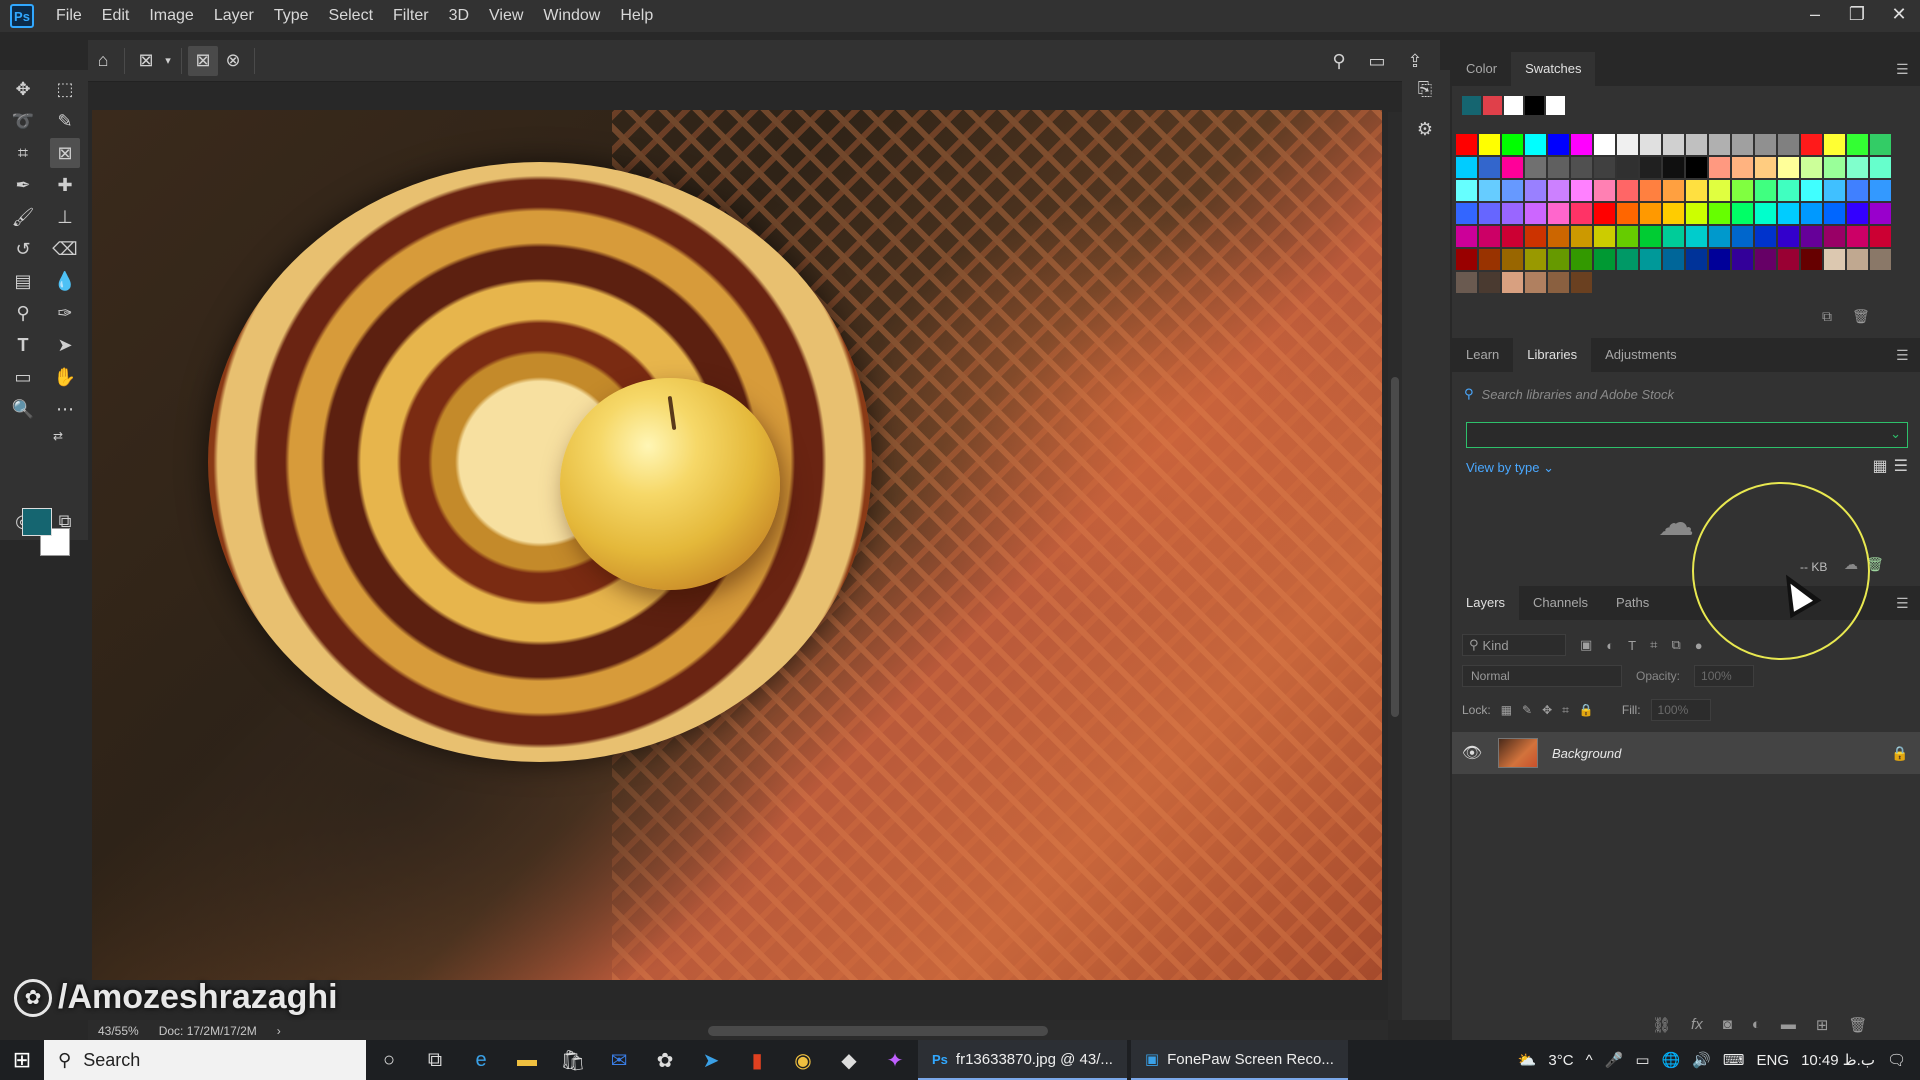 This screenshot has width=1920, height=1080. I want to click on layer-name: Background, so click(1716, 753).